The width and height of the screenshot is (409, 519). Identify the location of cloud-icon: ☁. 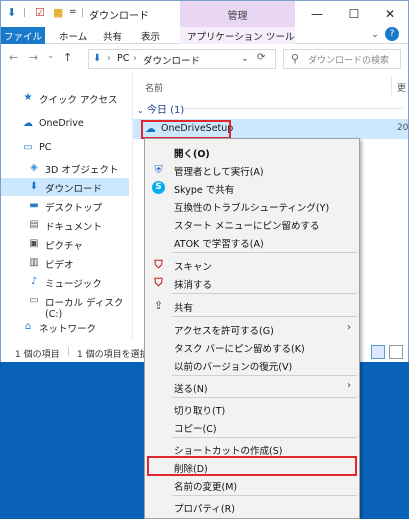
(28, 123).